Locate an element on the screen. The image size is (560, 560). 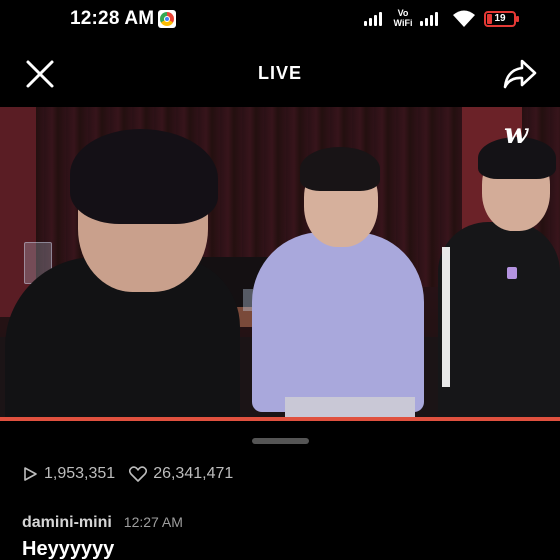
stats-row: 1,953,351 26,341,471 is located at coordinates (134, 474).